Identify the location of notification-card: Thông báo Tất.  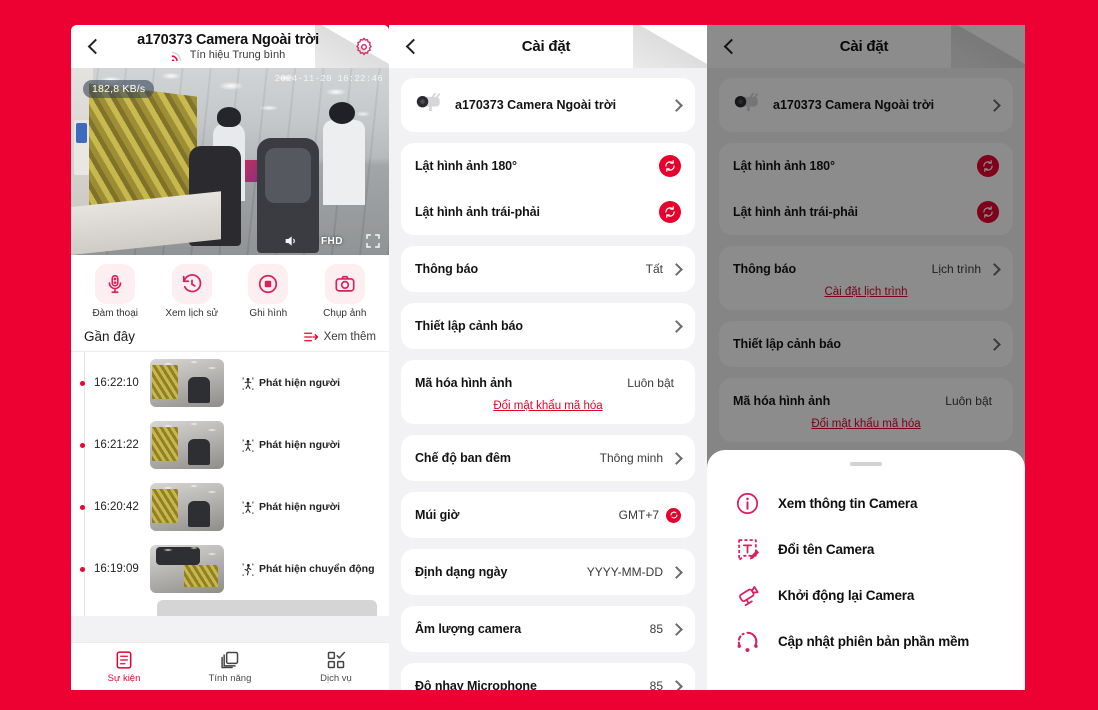
(548, 269).